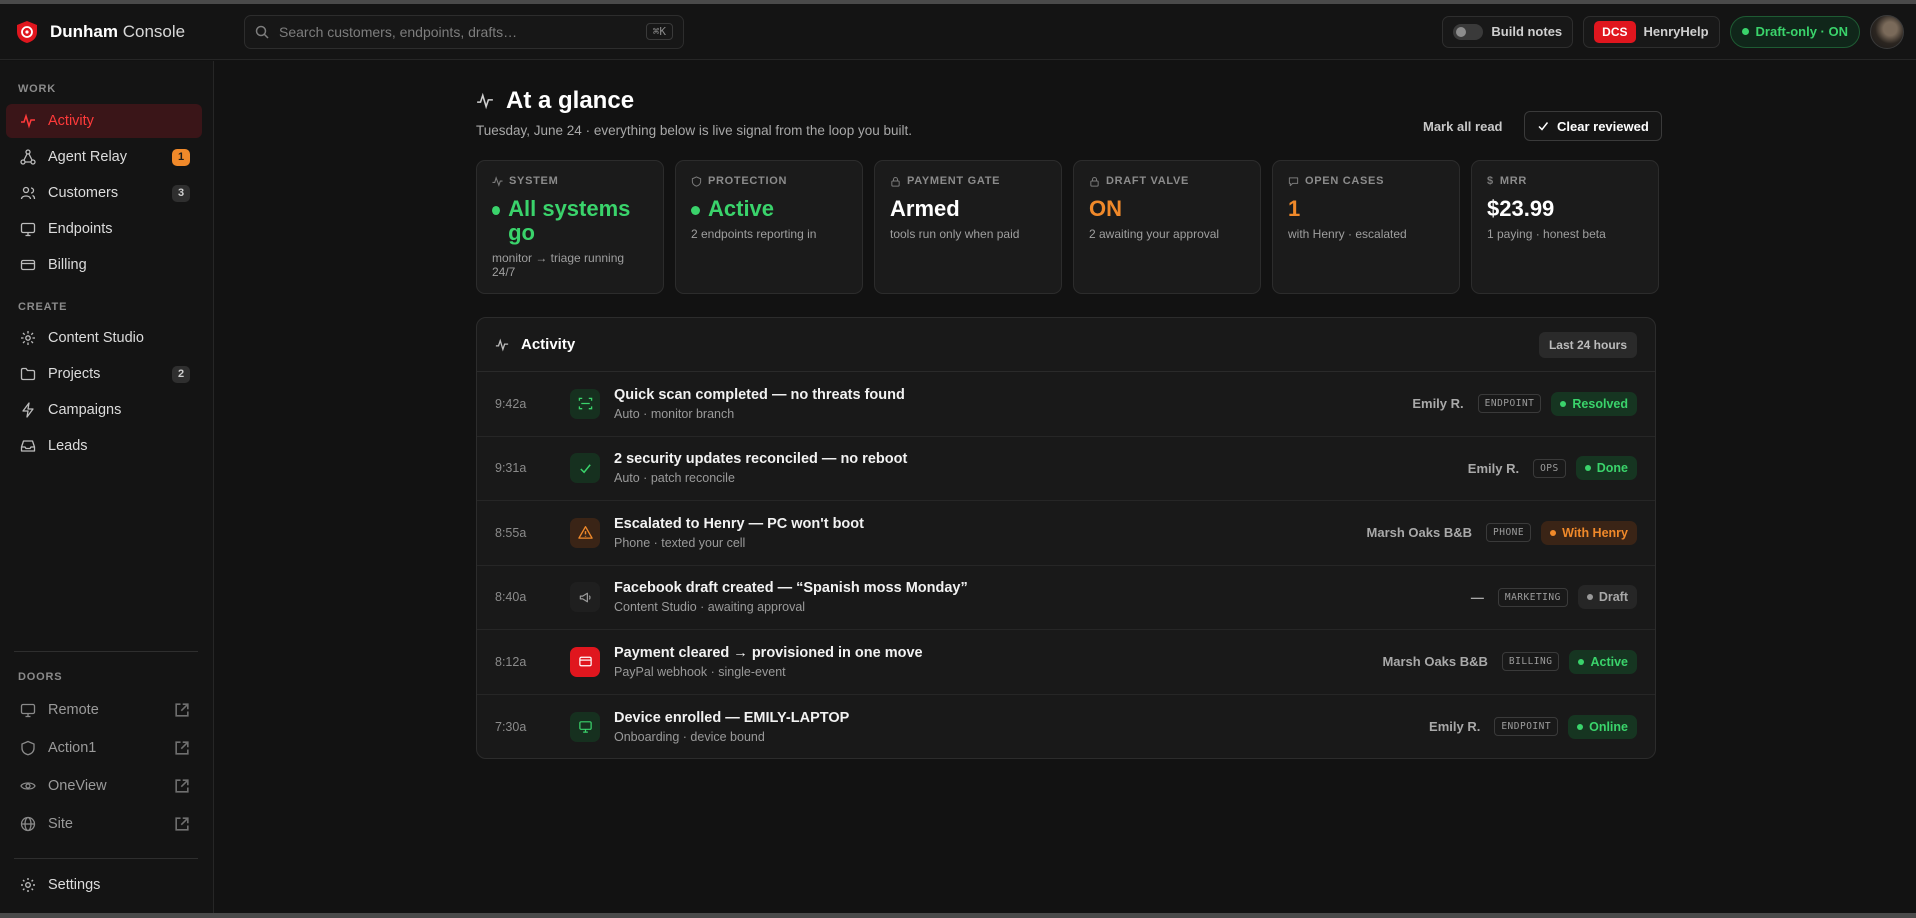  I want to click on card-description: monitor → triage running 24/7, so click(558, 265).